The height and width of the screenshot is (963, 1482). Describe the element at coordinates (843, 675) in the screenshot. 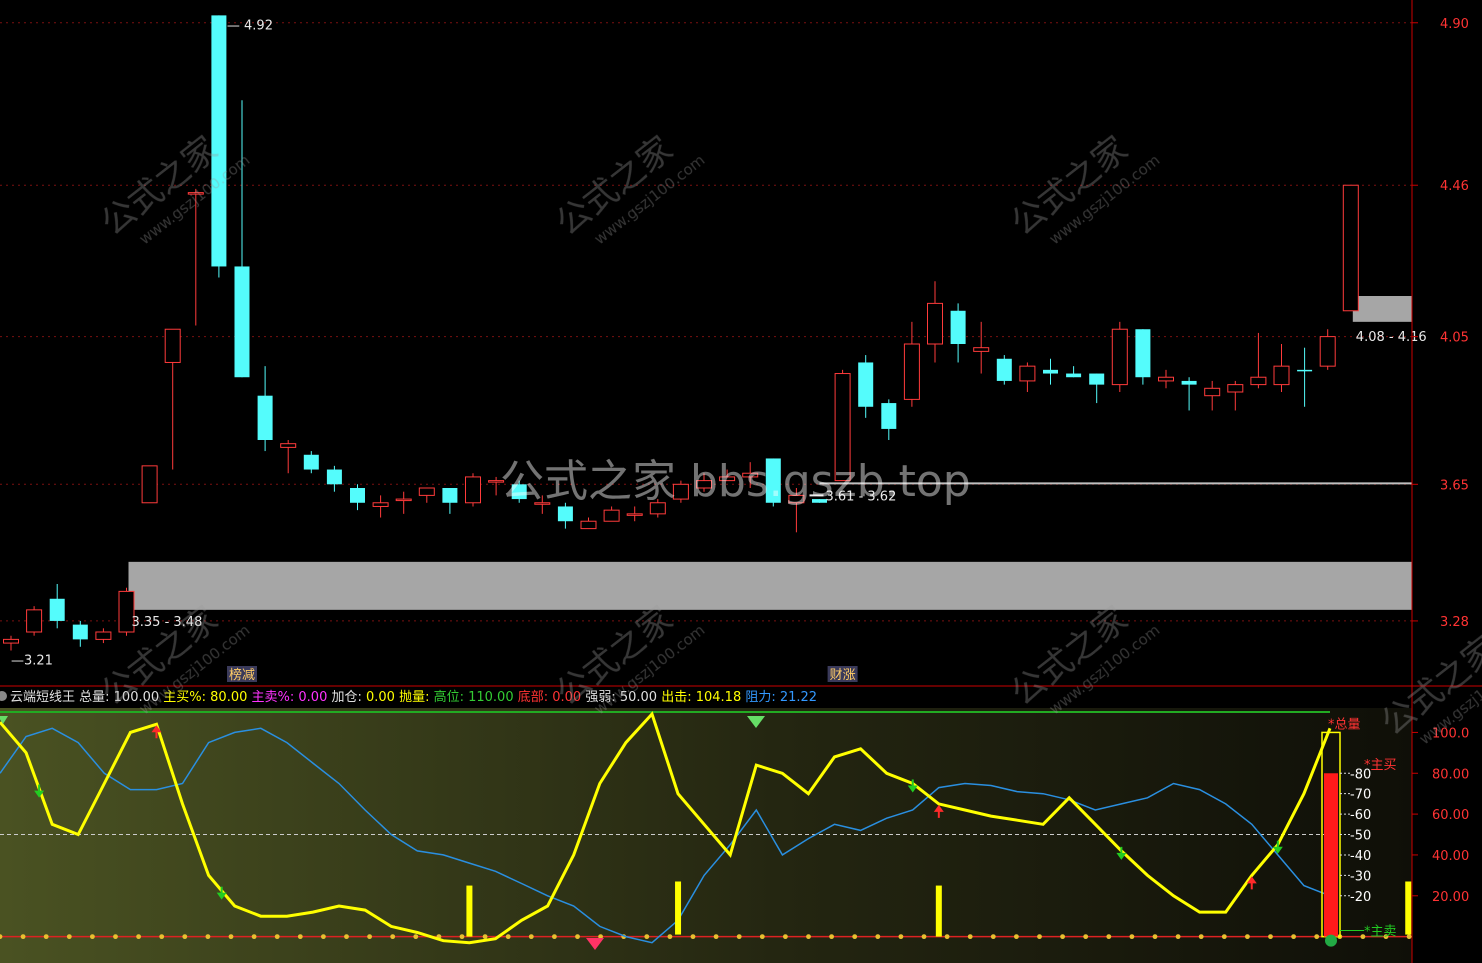

I see `event-badge: 财涨` at that location.